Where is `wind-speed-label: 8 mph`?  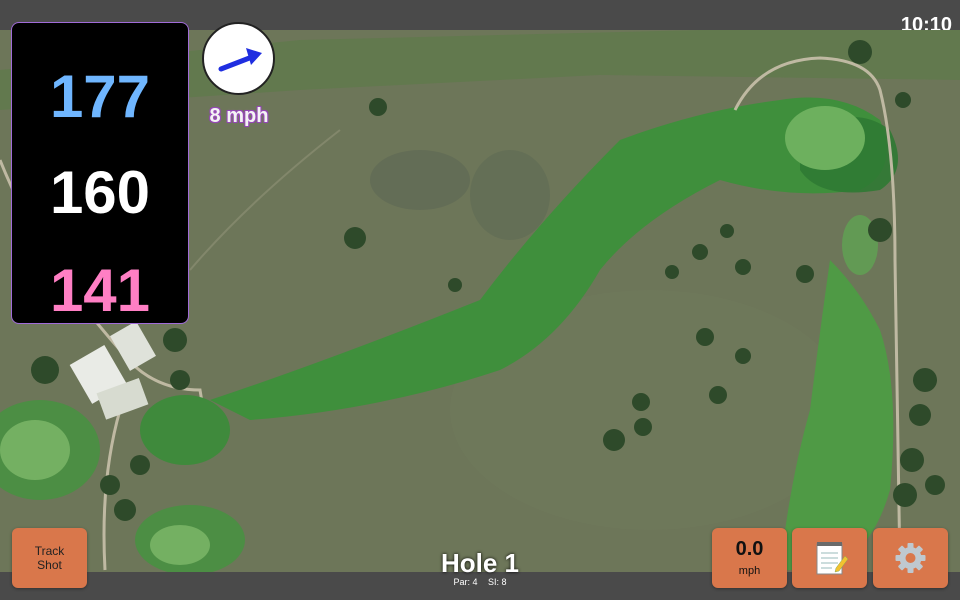
wind-speed-label: 8 mph is located at coordinates (239, 116).